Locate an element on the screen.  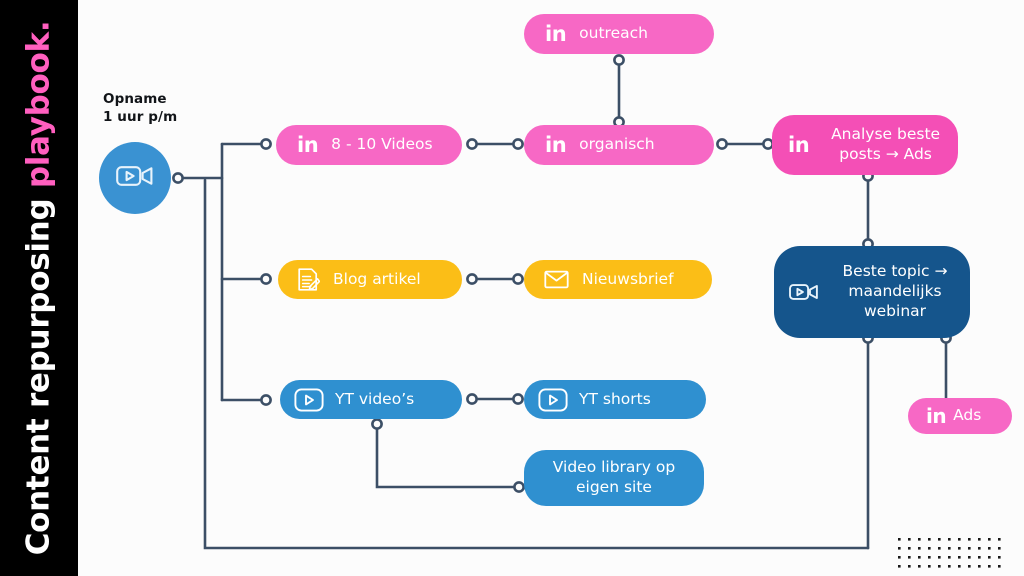
node-label: Ads is located at coordinates (967, 415).